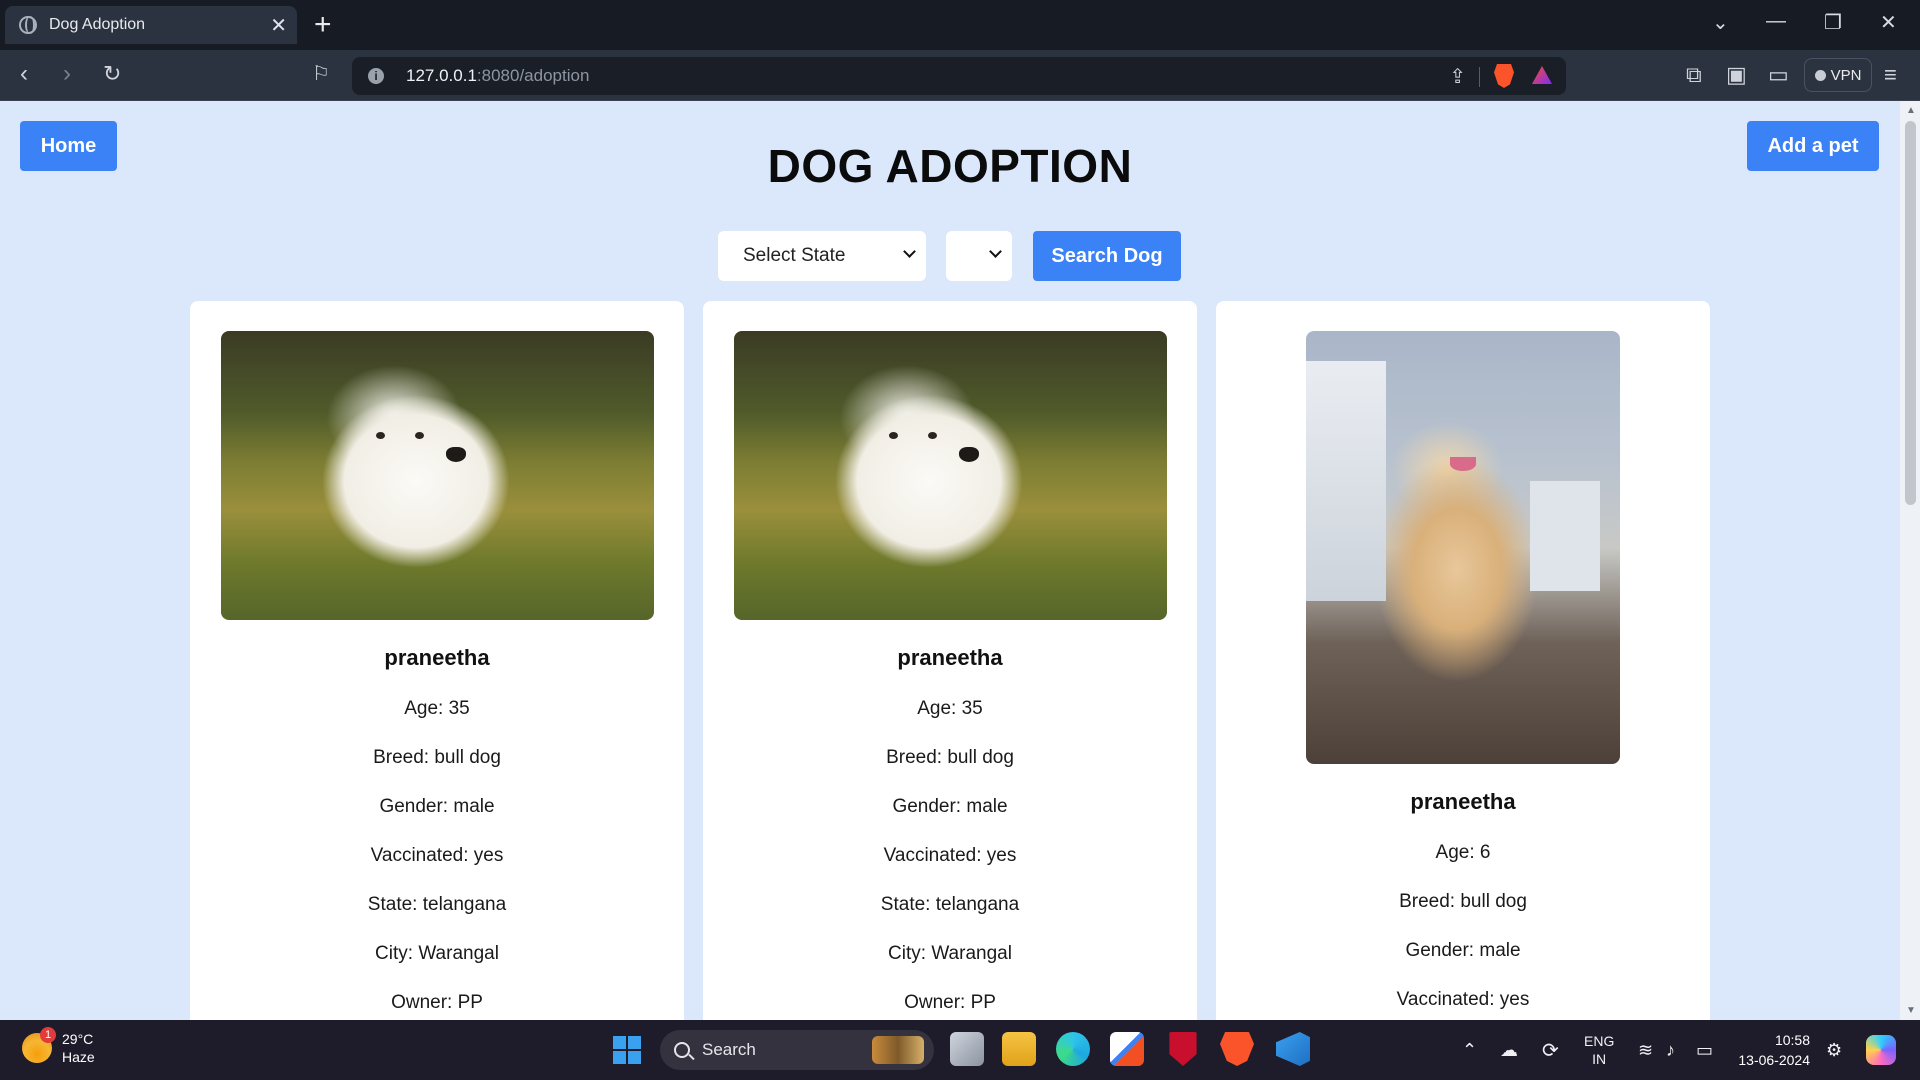 Image resolution: width=1920 pixels, height=1080 pixels. What do you see at coordinates (1910, 560) in the screenshot?
I see `page-scrollbar: ▲ ▼` at bounding box center [1910, 560].